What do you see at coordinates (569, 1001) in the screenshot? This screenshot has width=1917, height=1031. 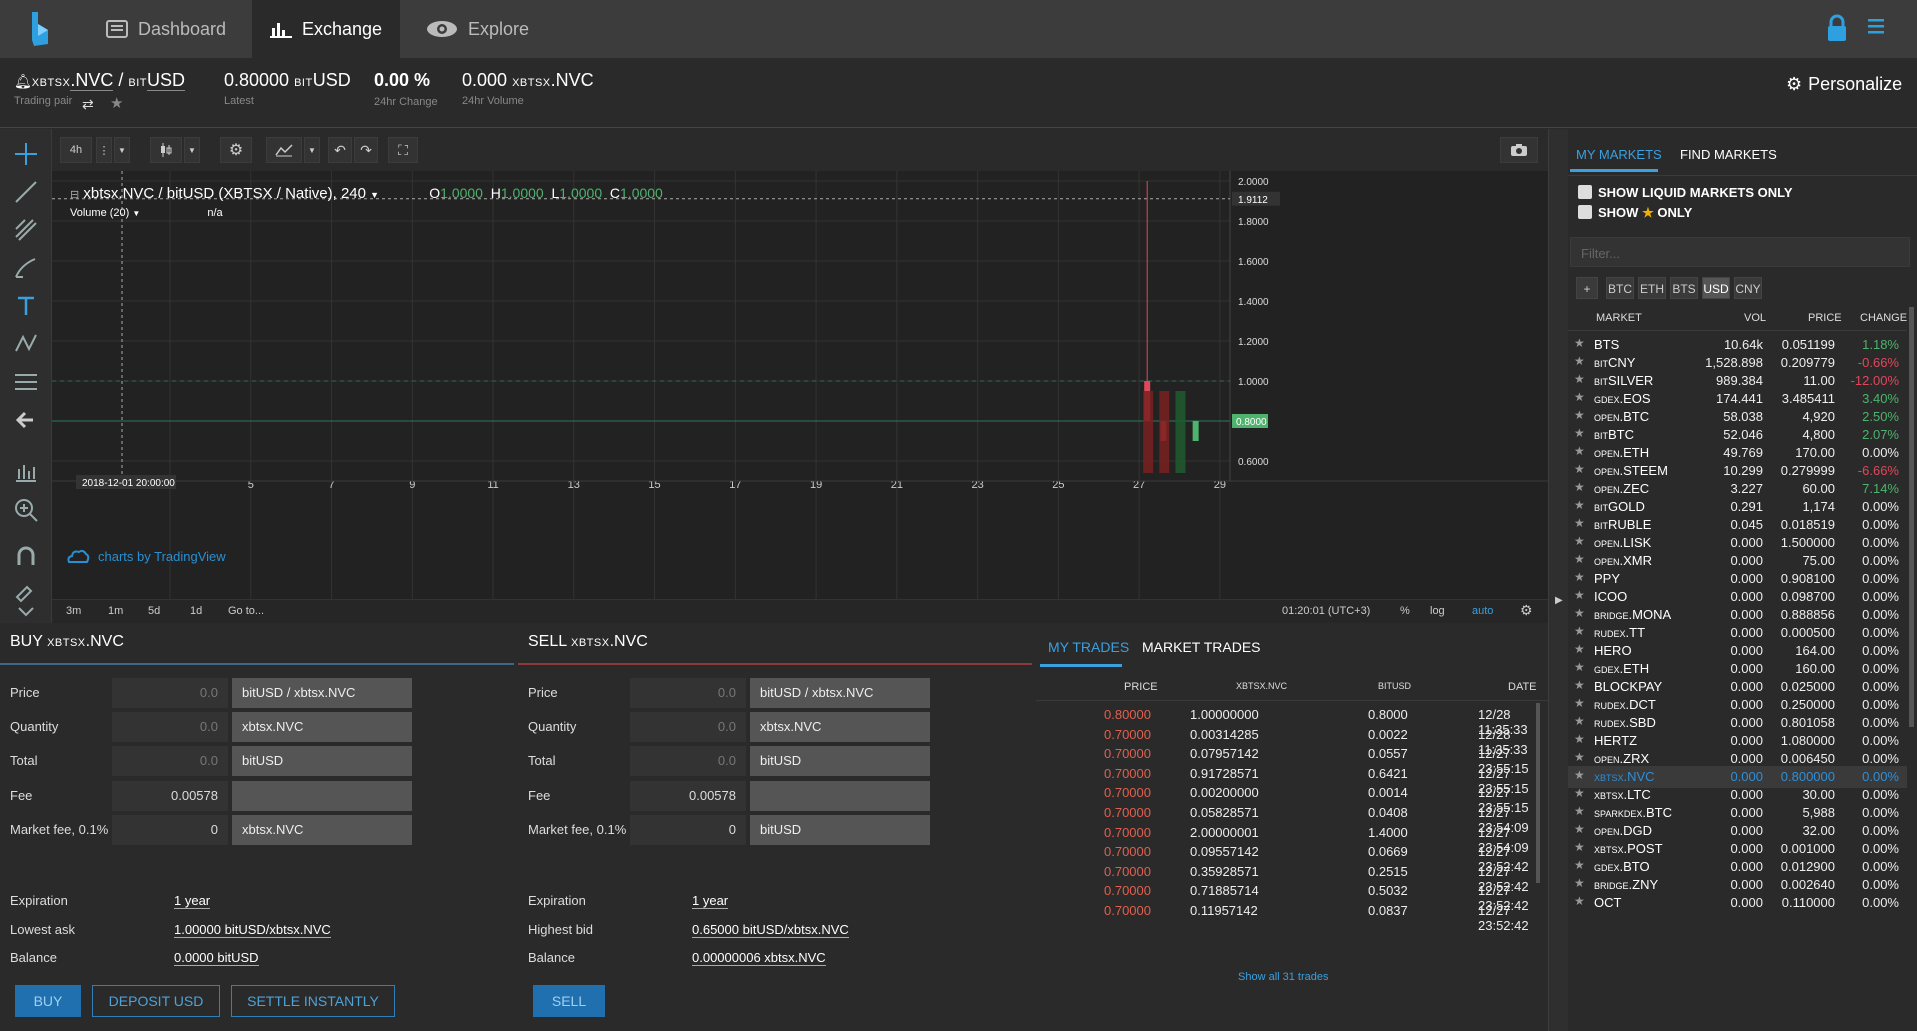 I see `sell-button: SELL` at bounding box center [569, 1001].